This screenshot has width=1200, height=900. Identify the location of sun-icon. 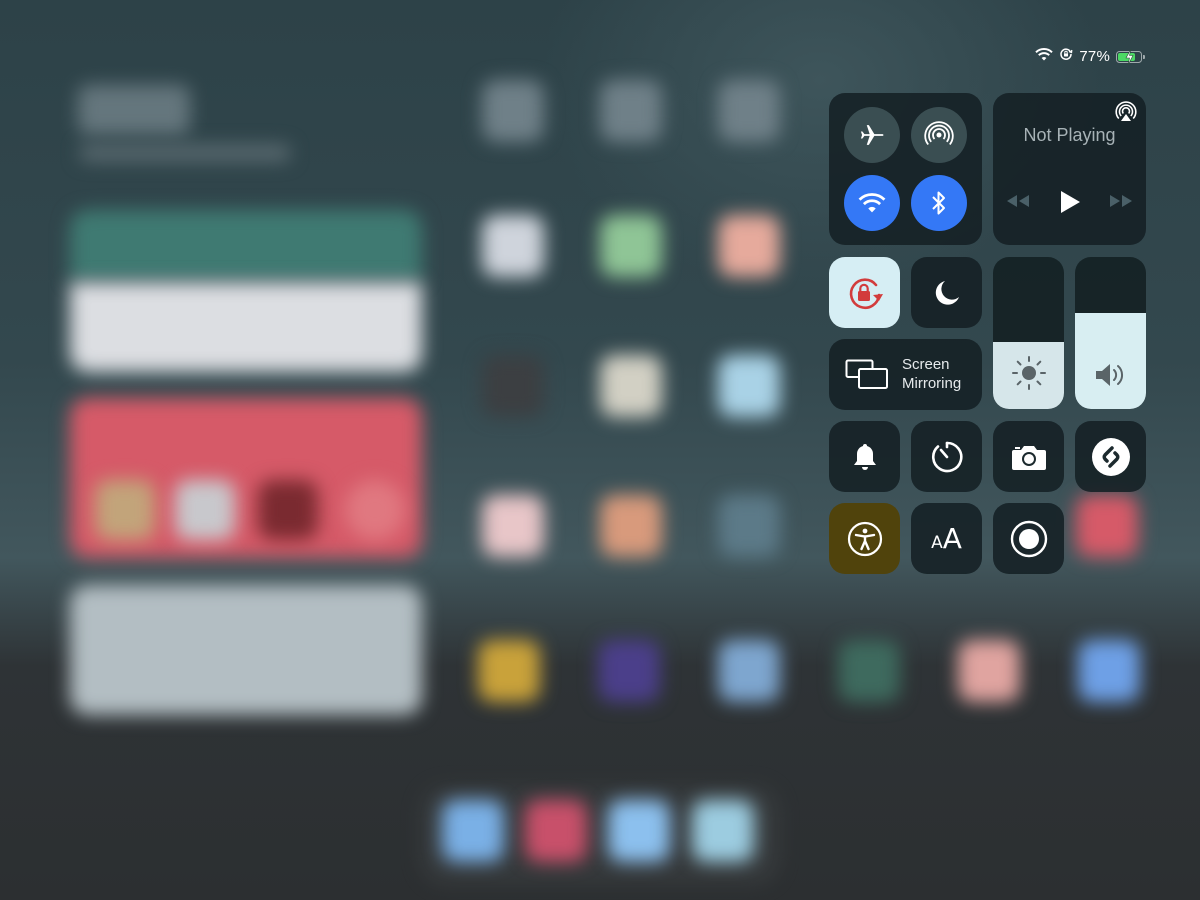
(1028, 373).